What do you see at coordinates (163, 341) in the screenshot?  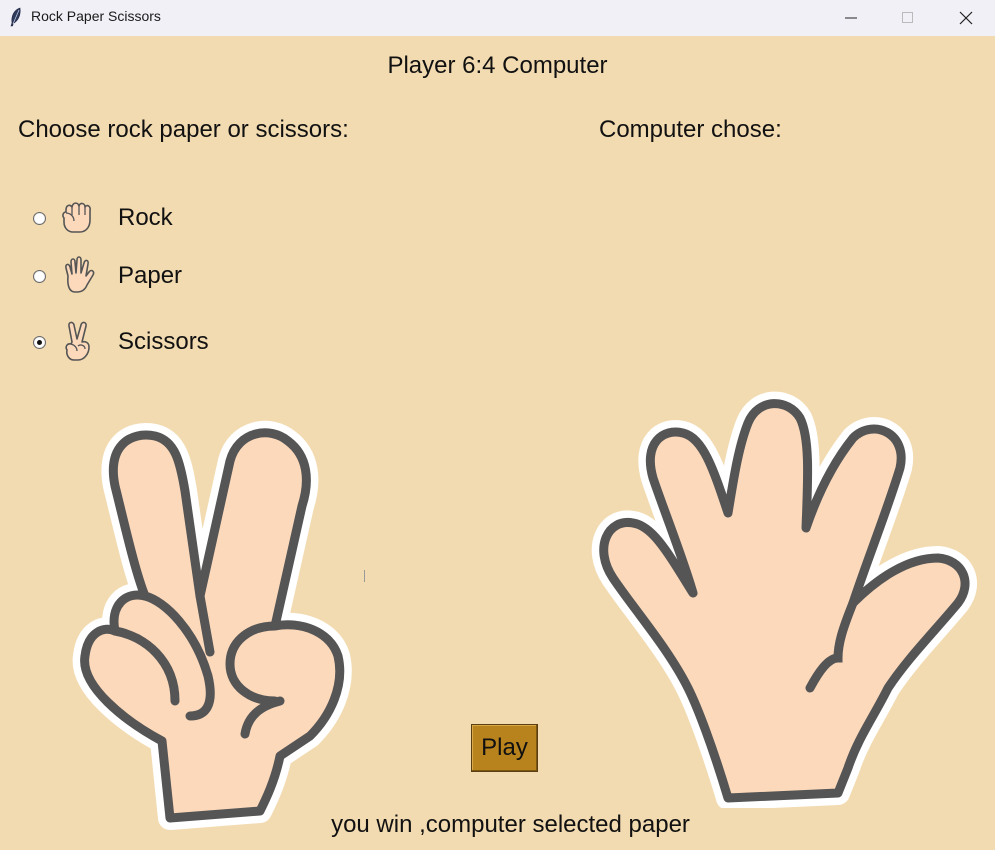 I see `scissors-label: Scissors` at bounding box center [163, 341].